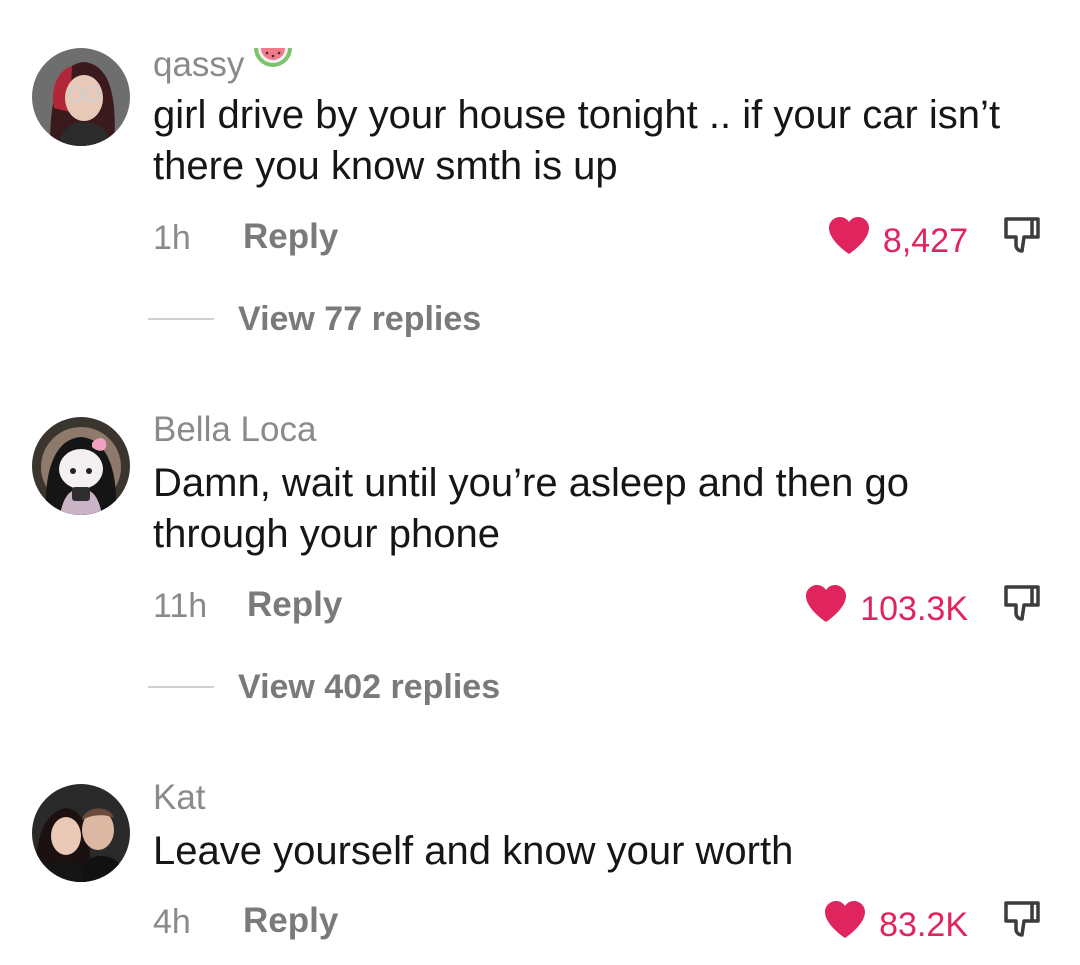  I want to click on like-button: 8,427, so click(897, 240).